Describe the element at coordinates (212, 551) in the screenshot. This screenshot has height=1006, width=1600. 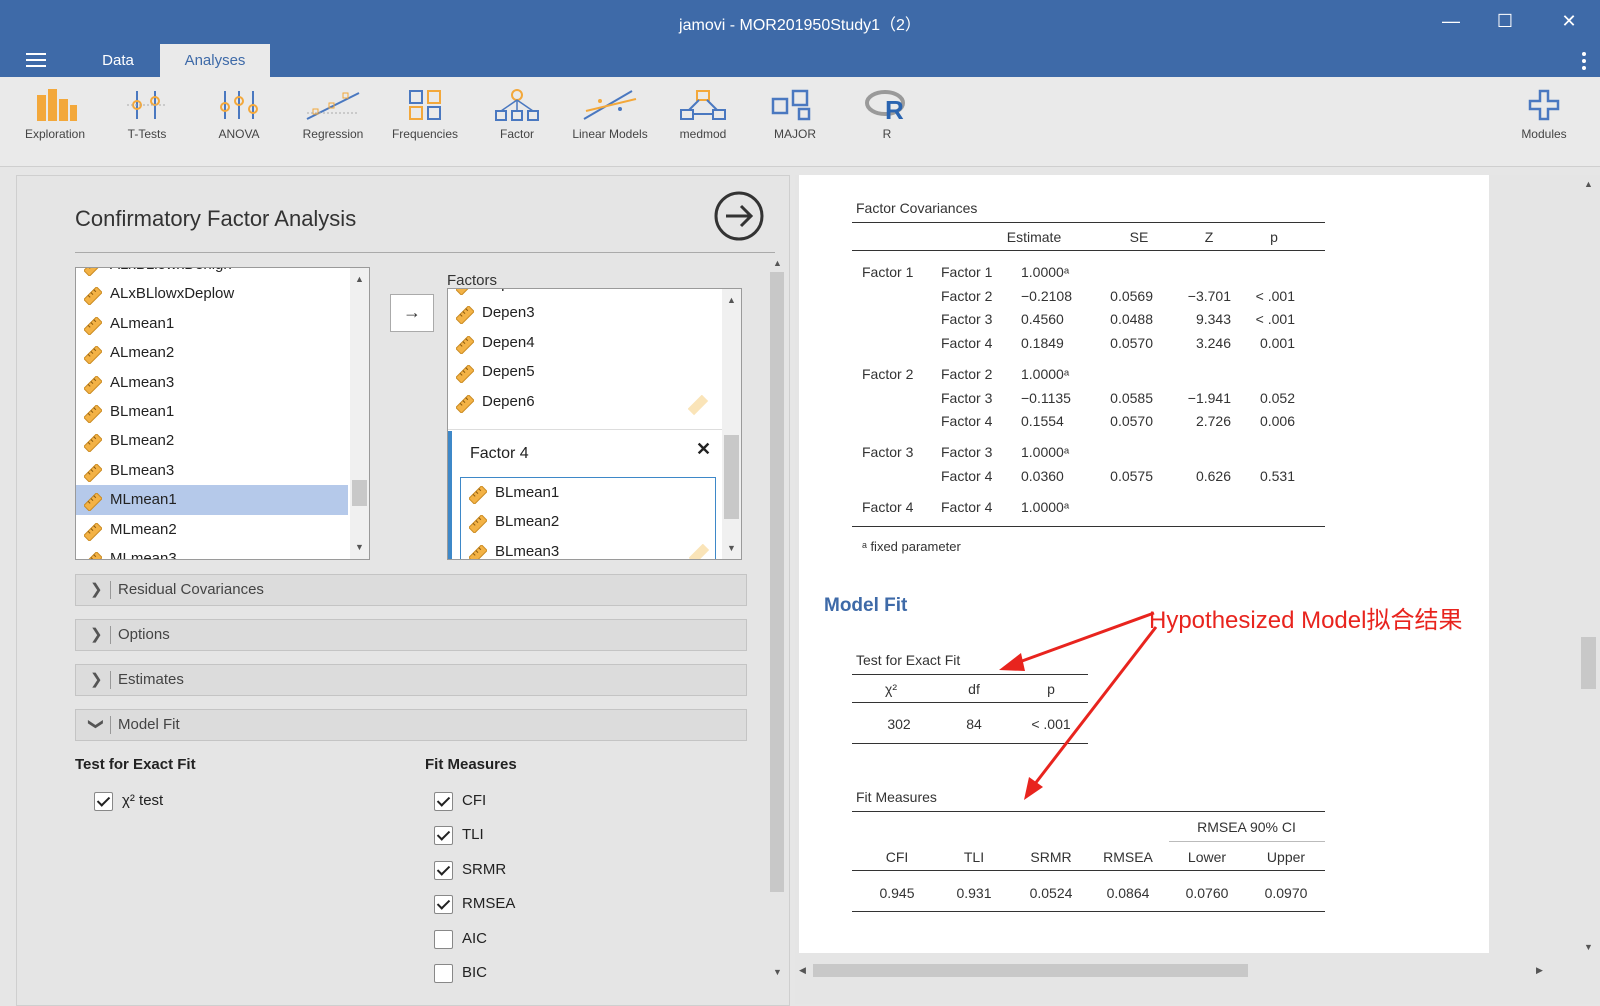
I see `list-item: MLmean3` at that location.